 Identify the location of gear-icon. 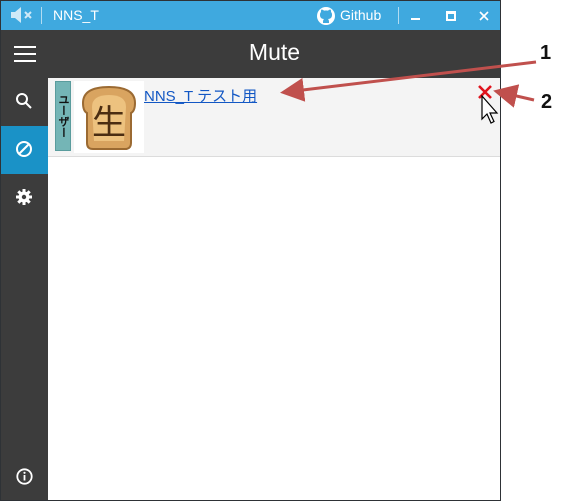
(24, 197).